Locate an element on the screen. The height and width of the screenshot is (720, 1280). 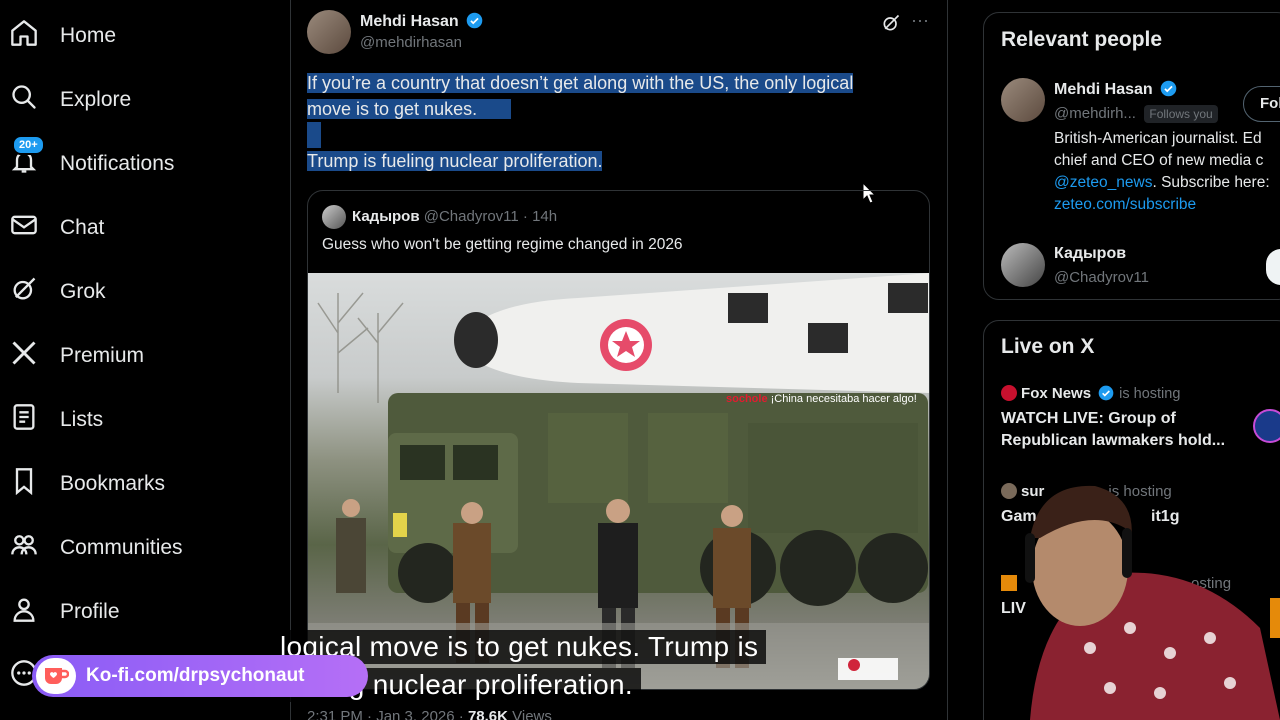
nav-item-chat: Chat is located at coordinates (57, 228).